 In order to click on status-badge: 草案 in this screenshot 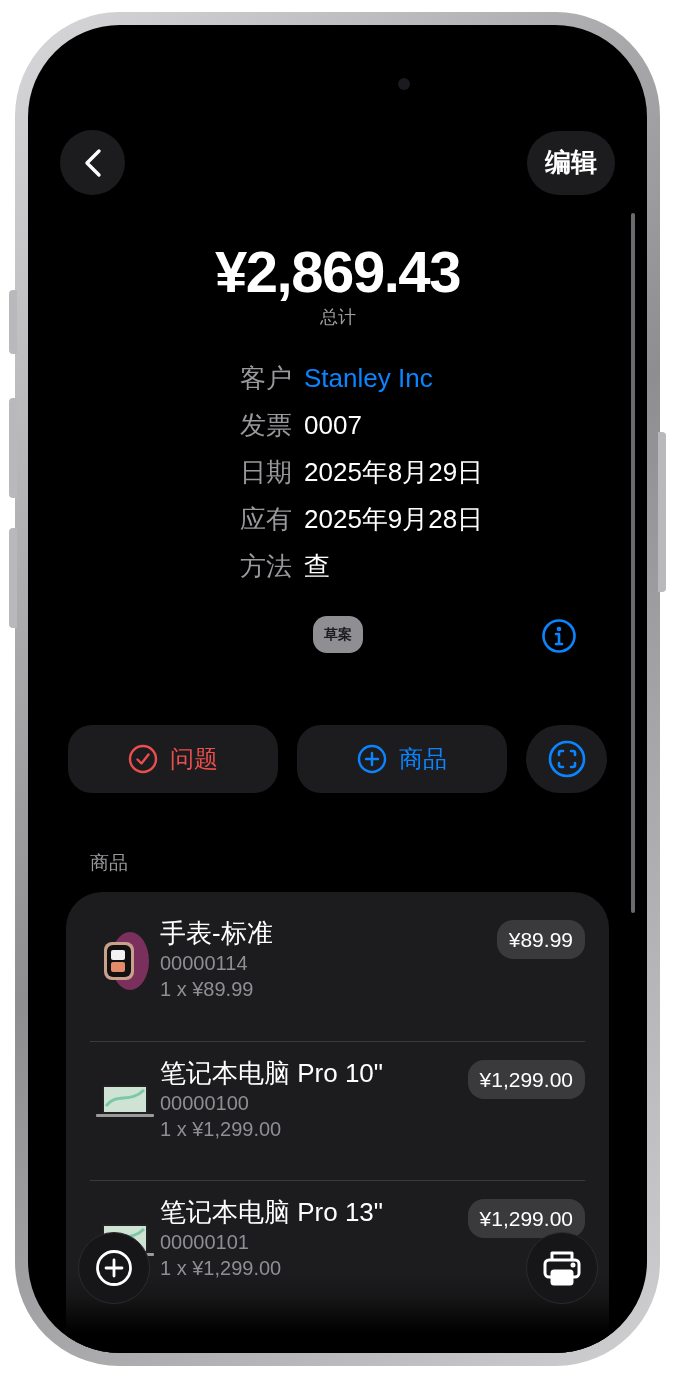, I will do `click(337, 634)`.